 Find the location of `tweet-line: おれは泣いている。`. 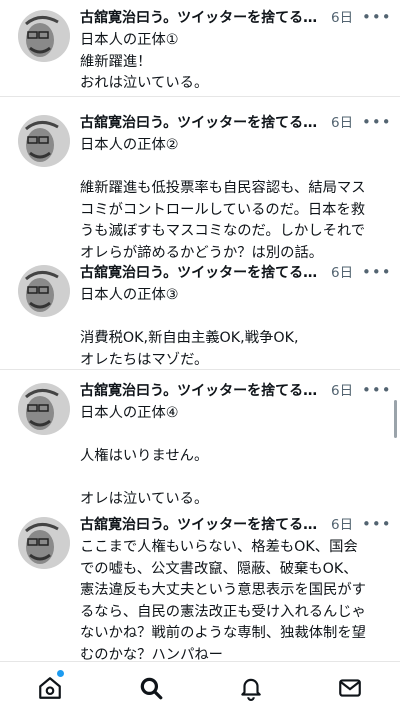

tweet-line: おれは泣いている。 is located at coordinates (144, 83).